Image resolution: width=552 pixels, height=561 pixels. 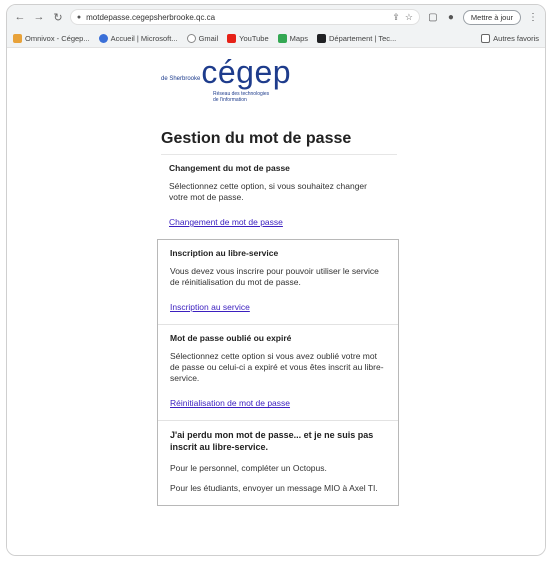 What do you see at coordinates (229, 168) in the screenshot?
I see `change-password-title: Changement du mot de passe` at bounding box center [229, 168].